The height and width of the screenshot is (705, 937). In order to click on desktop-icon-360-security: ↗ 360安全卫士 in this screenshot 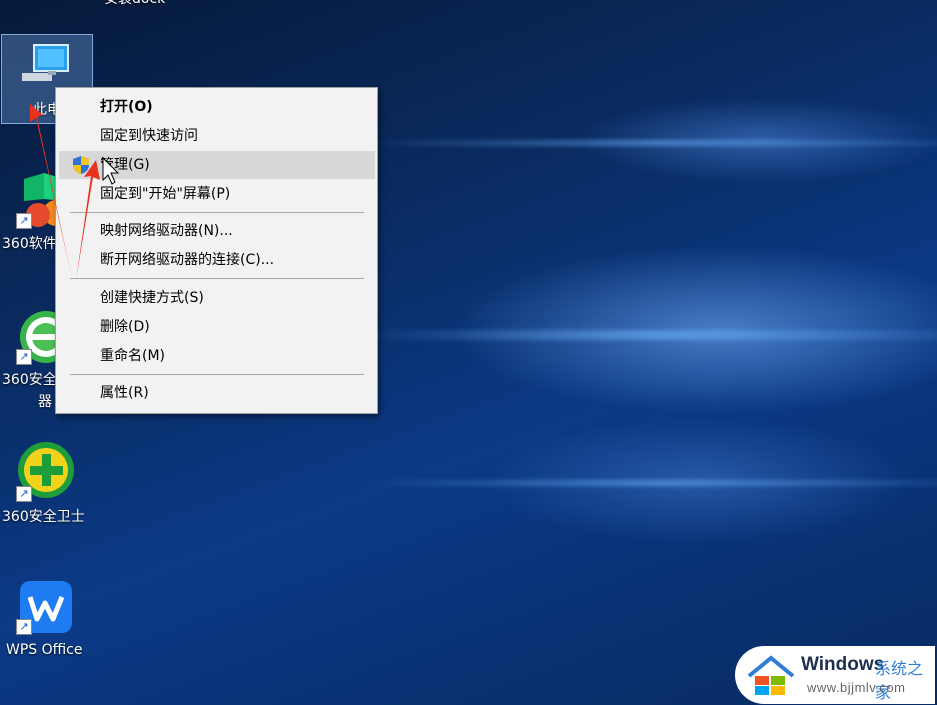, I will do `click(45, 485)`.